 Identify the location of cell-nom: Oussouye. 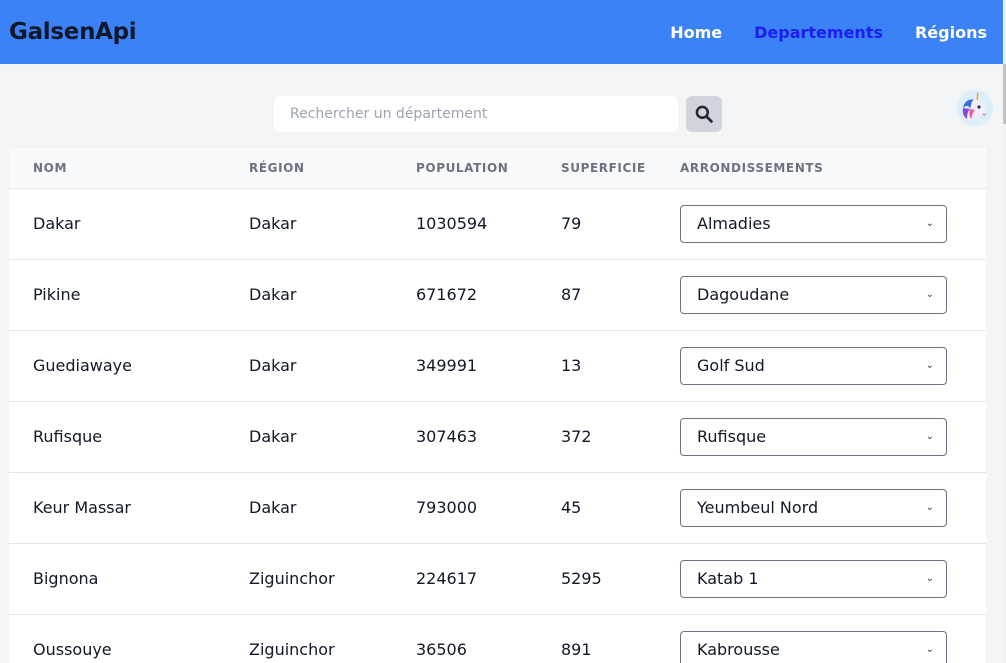
(72, 649).